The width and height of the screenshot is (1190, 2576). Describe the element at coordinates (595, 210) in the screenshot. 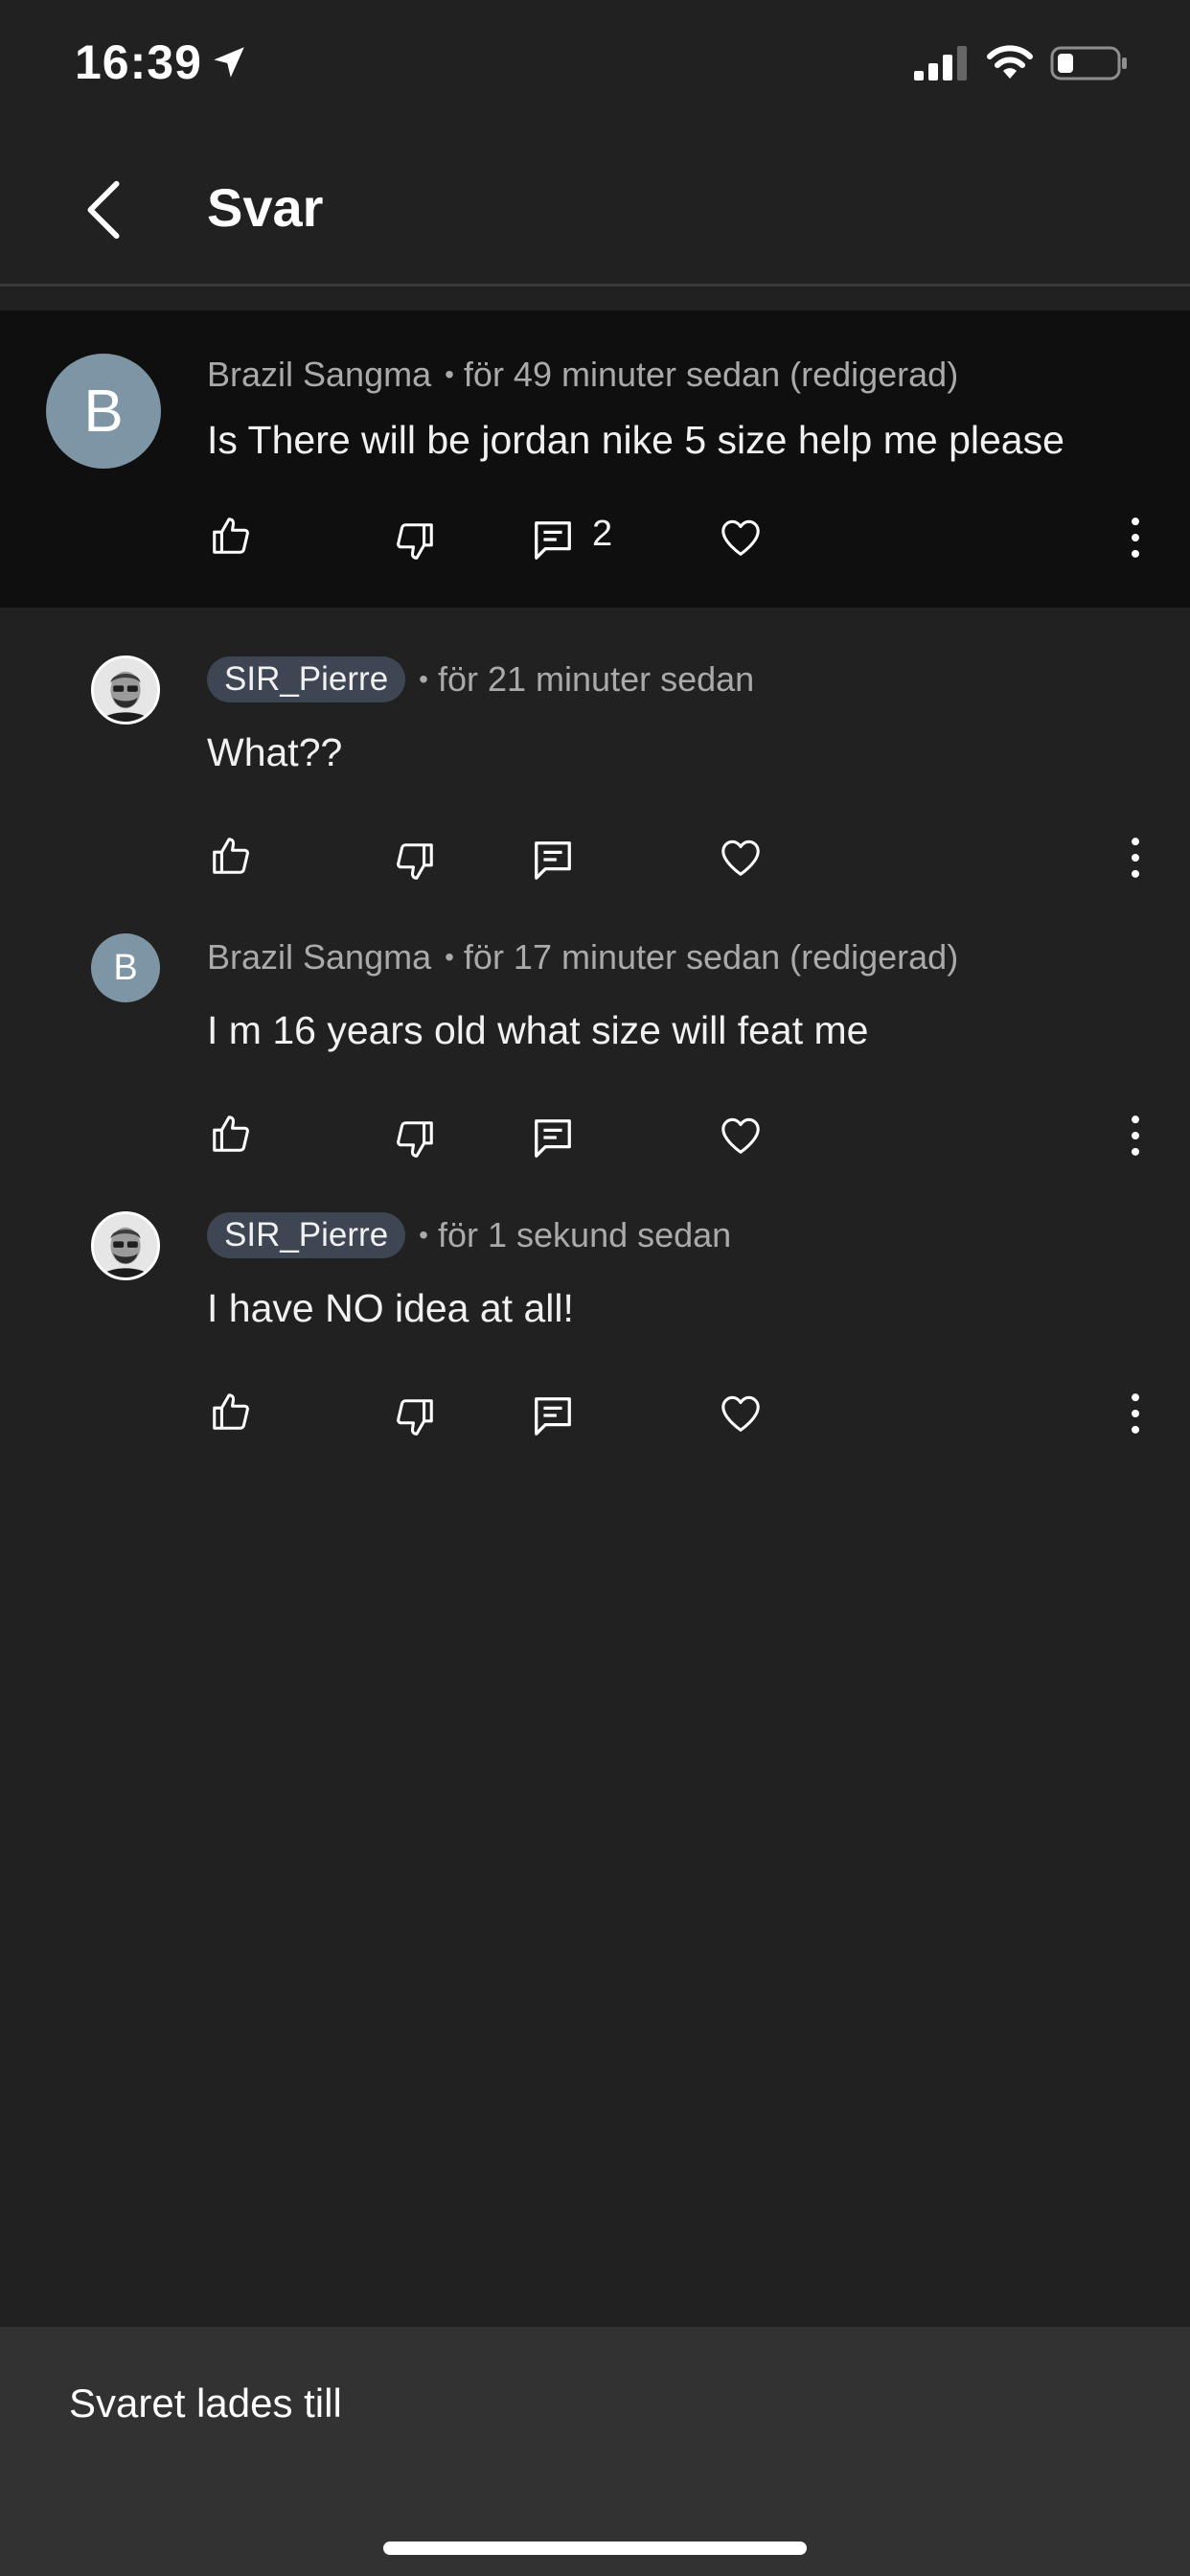

I see `header: Svar` at that location.